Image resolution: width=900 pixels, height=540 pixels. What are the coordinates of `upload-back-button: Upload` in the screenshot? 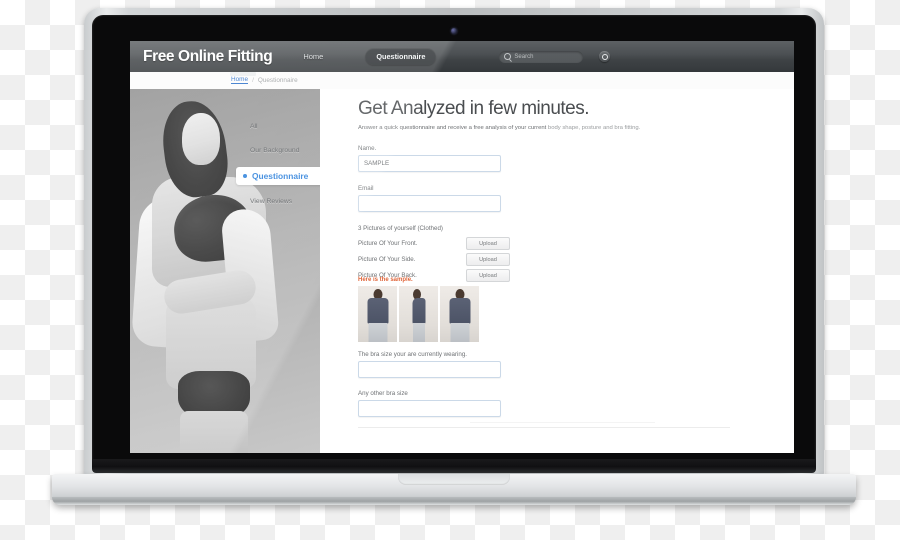 It's located at (488, 275).